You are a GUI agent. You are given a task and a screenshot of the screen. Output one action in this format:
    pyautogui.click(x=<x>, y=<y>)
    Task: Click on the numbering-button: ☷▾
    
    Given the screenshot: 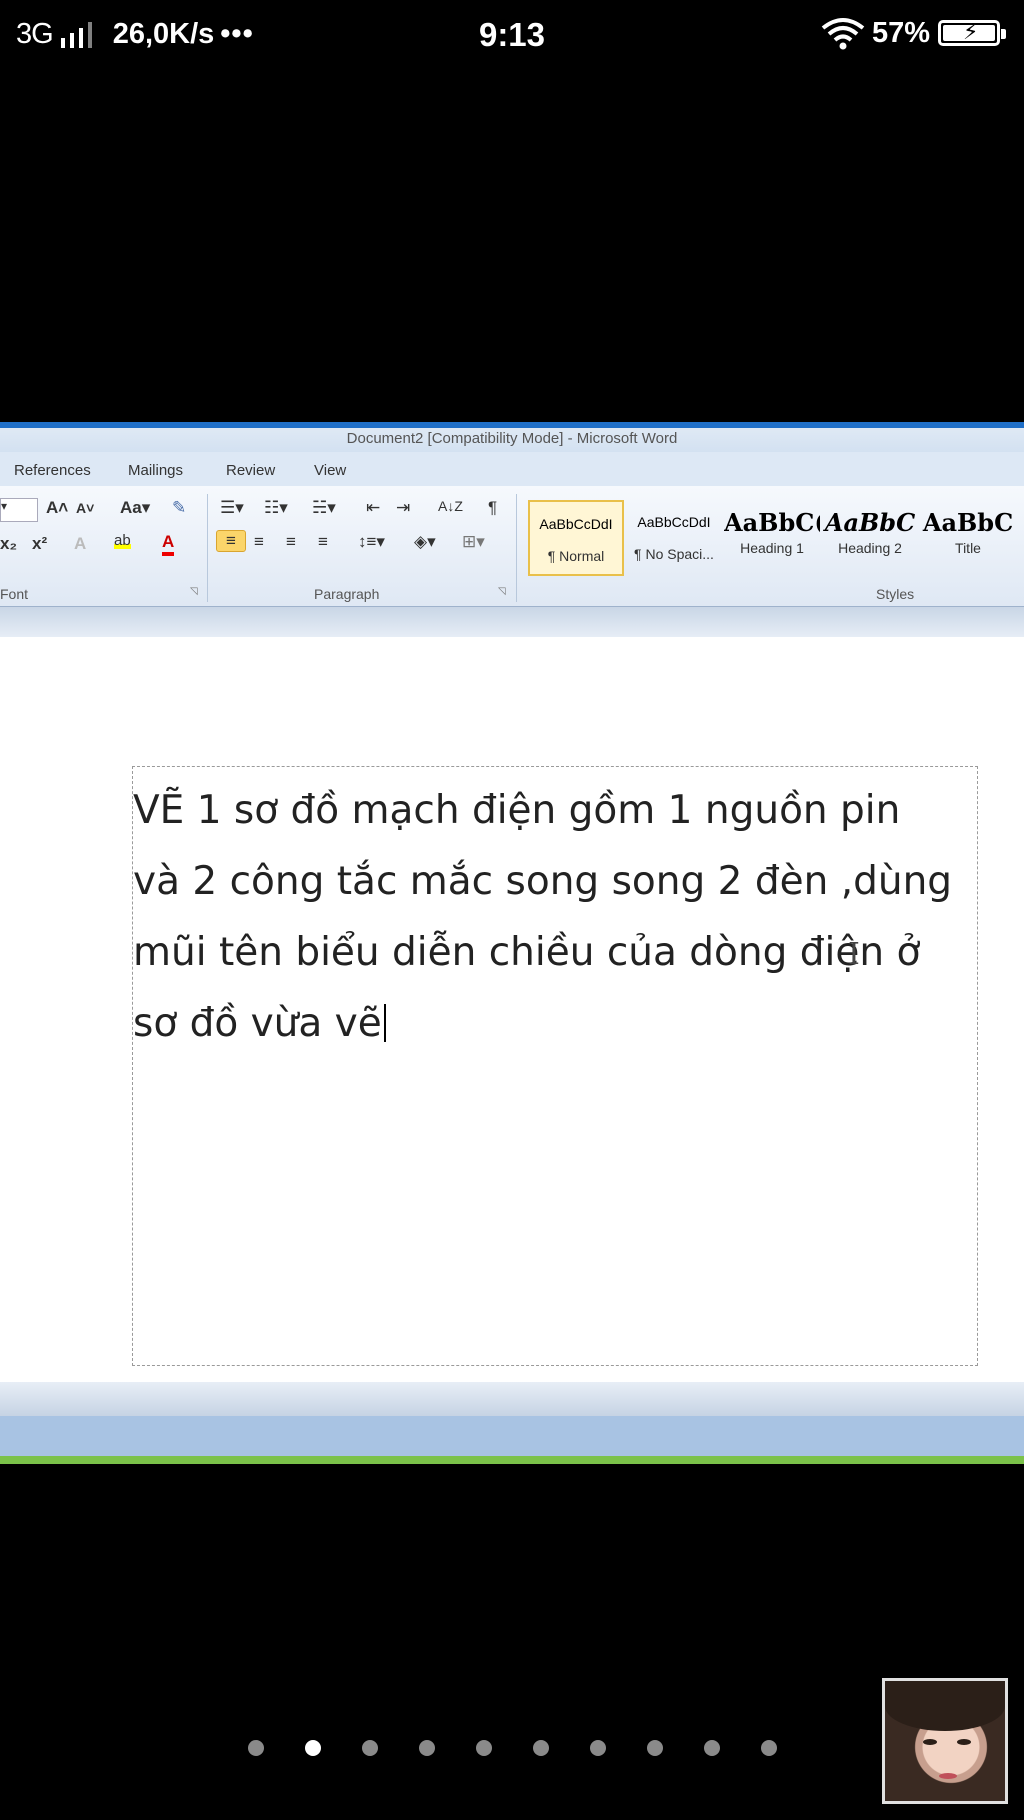 What is the action you would take?
    pyautogui.click(x=276, y=508)
    